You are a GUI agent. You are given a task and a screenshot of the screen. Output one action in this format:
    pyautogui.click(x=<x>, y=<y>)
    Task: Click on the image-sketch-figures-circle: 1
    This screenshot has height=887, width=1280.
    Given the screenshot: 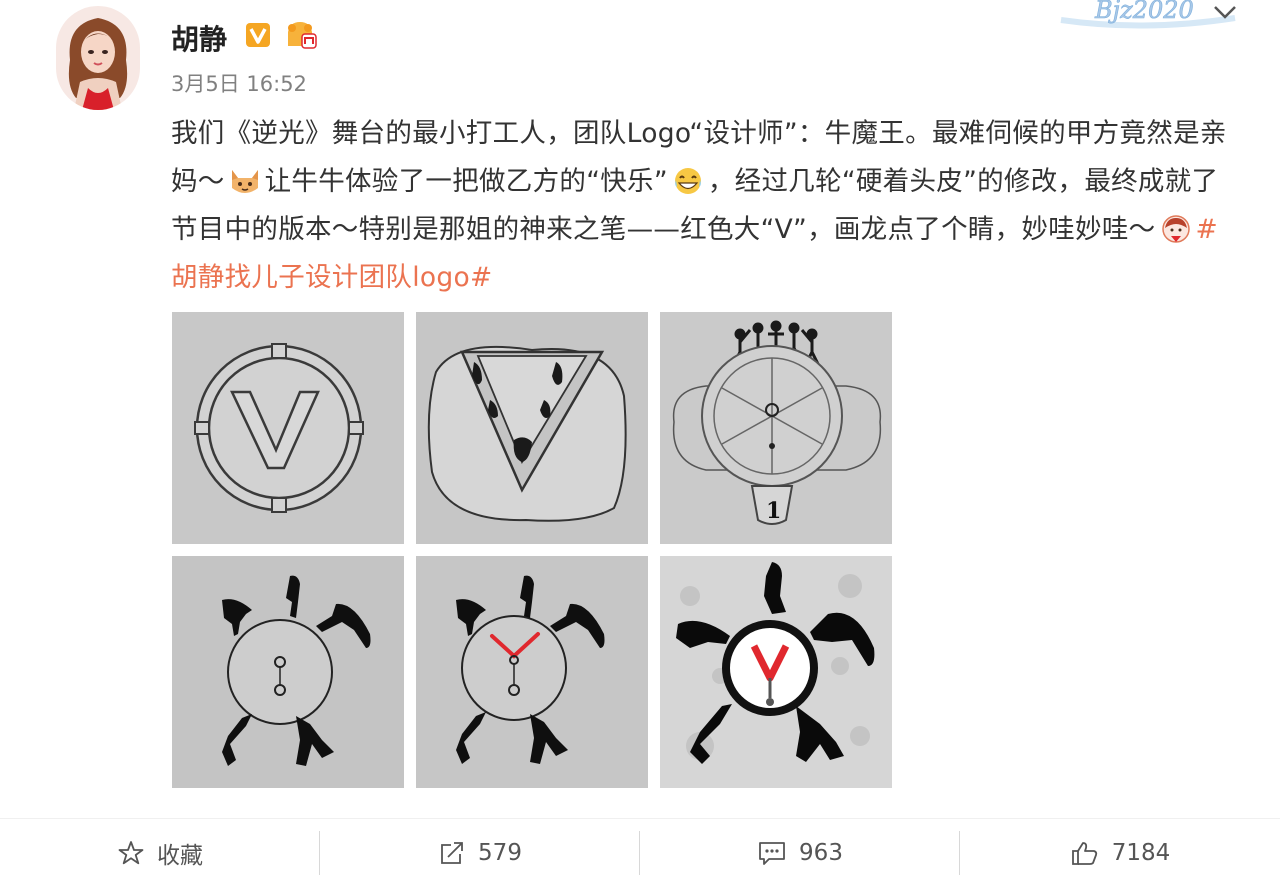 What is the action you would take?
    pyautogui.click(x=776, y=428)
    